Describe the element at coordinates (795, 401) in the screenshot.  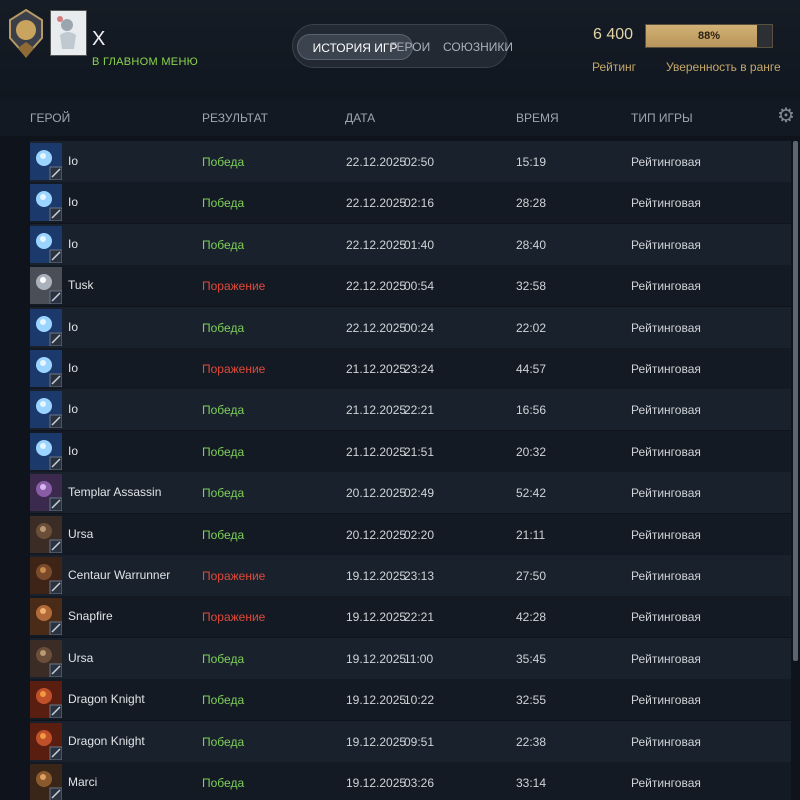
I see `scrollbar` at that location.